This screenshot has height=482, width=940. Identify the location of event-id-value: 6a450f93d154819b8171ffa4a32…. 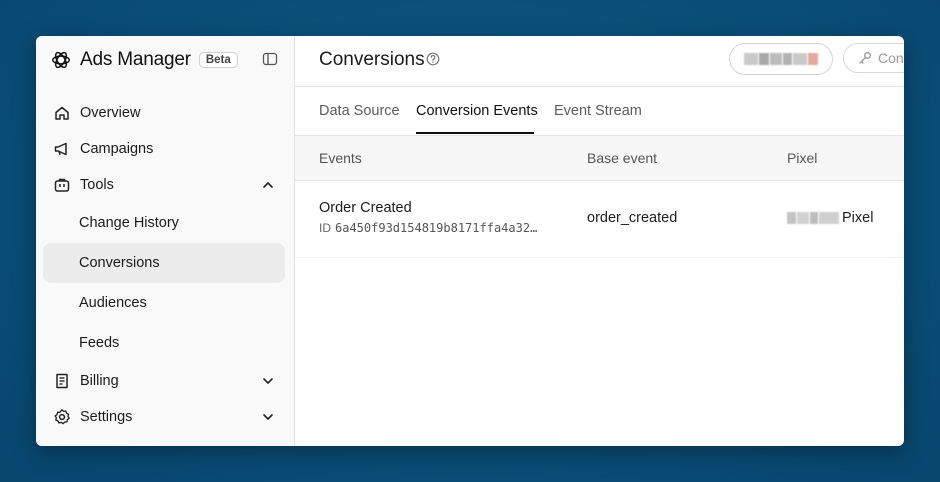
(436, 228).